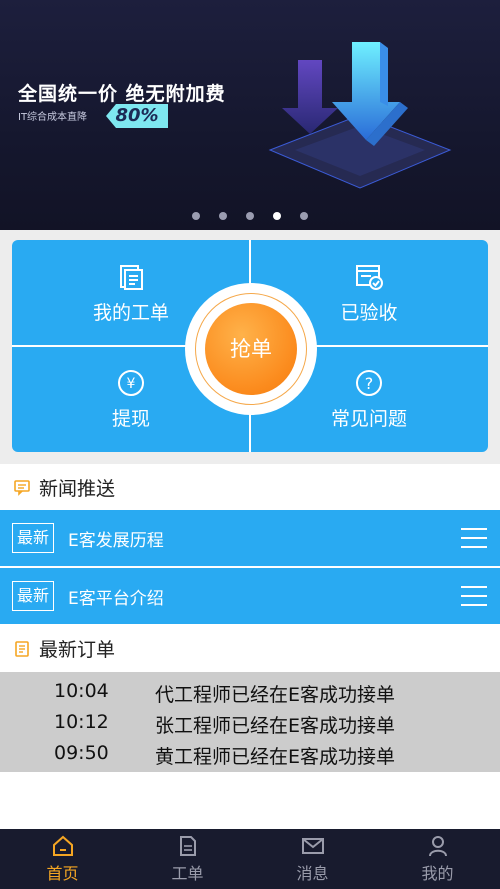 Image resolution: width=500 pixels, height=889 pixels. I want to click on order-row: 10:12 张工程师已经在E客成功接单, so click(250, 722).